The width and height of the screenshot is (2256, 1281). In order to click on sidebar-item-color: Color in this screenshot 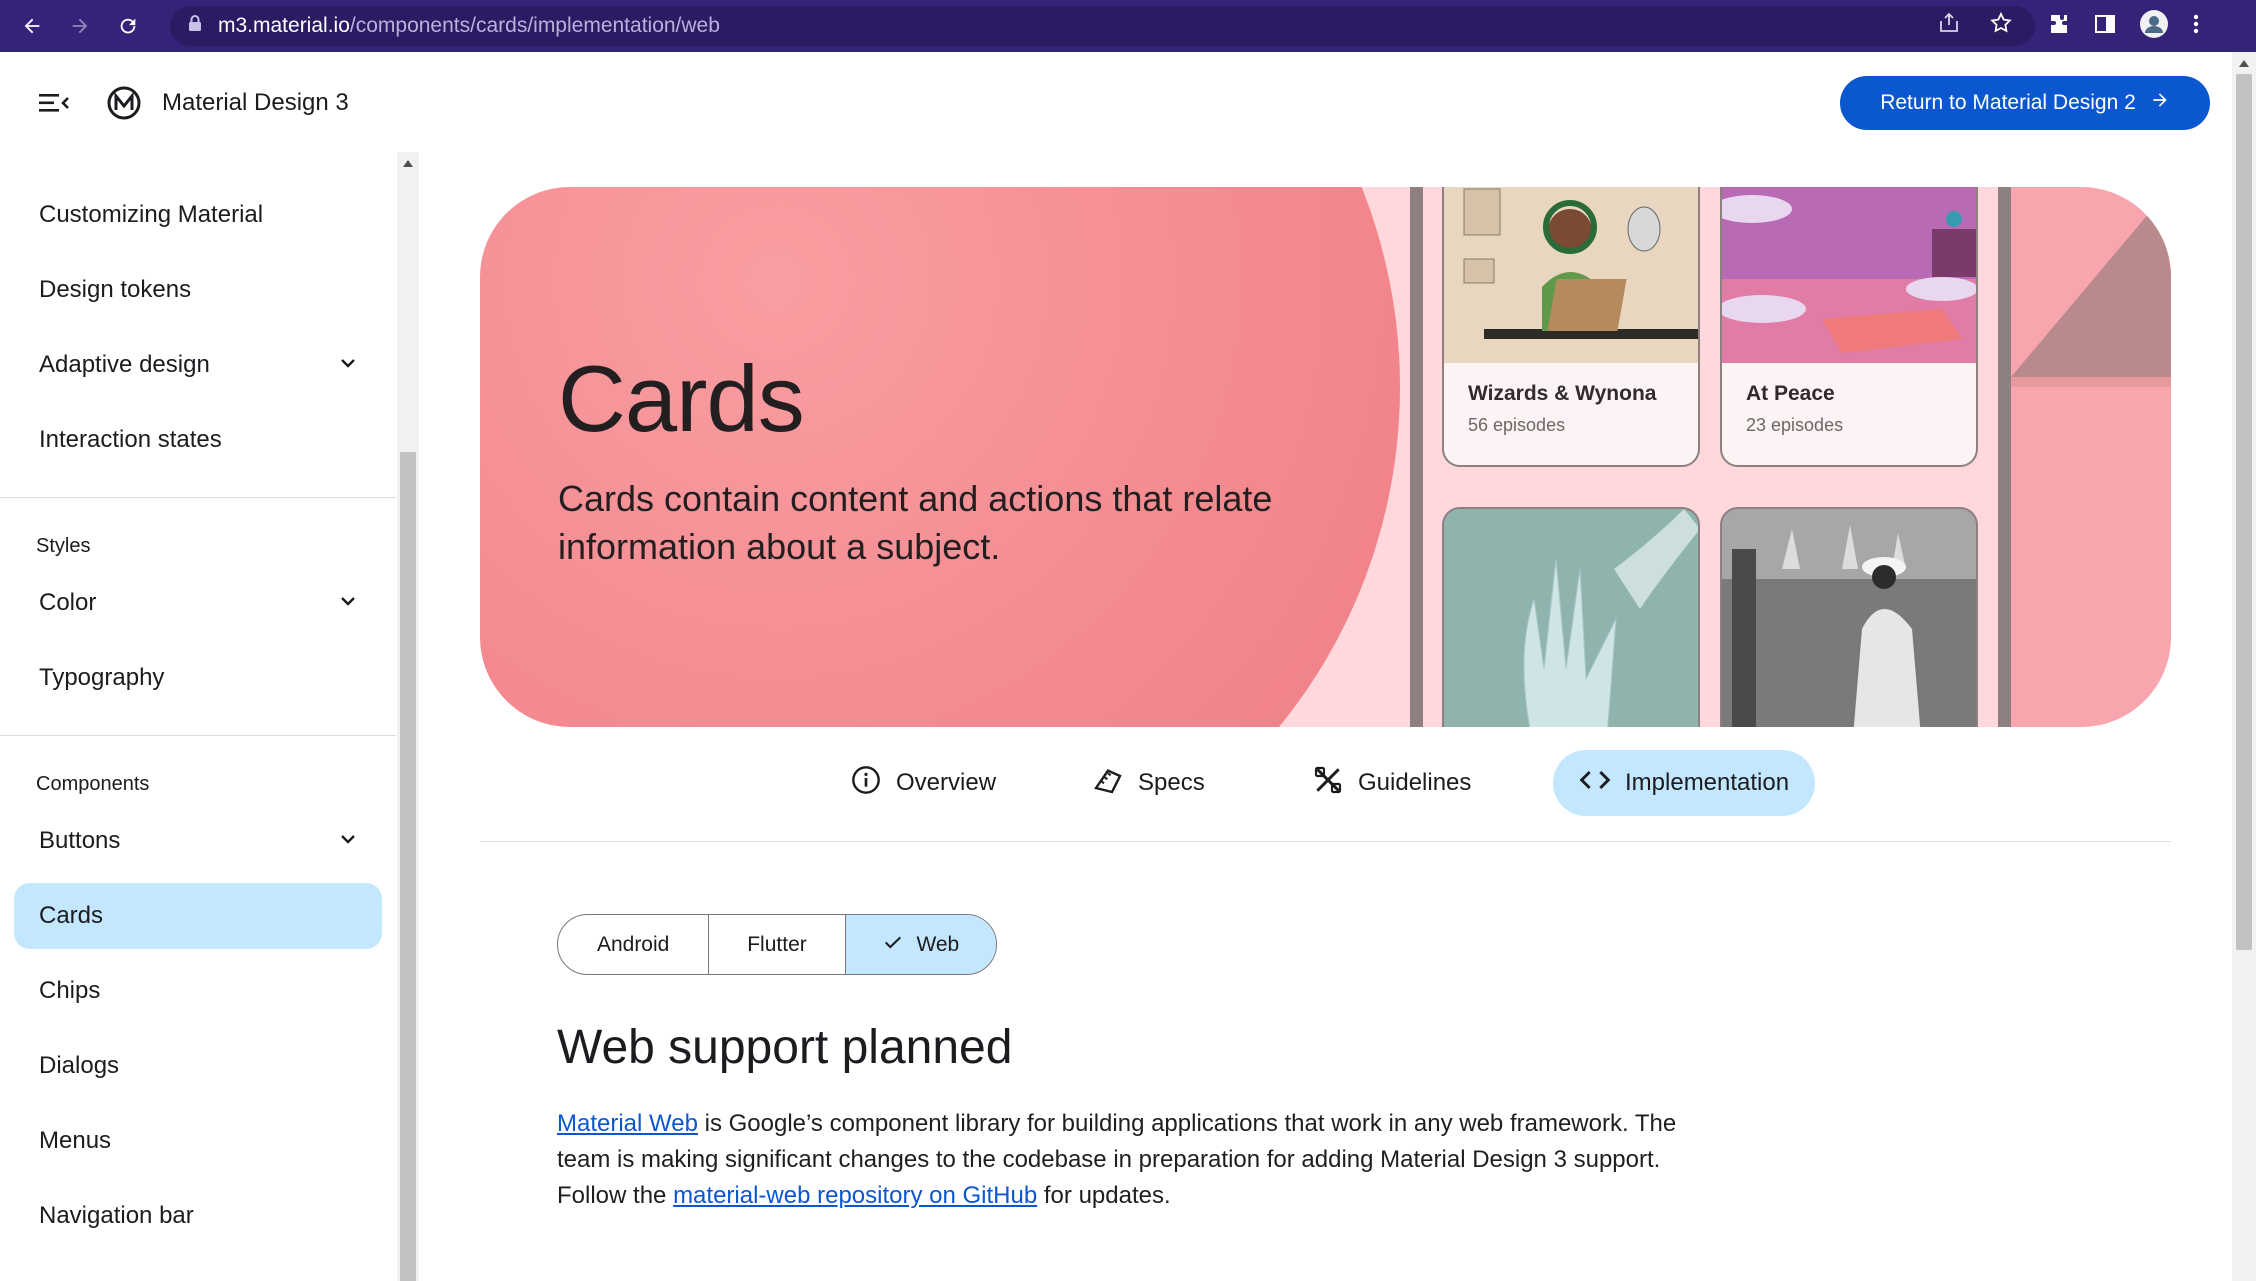, I will do `click(198, 603)`.